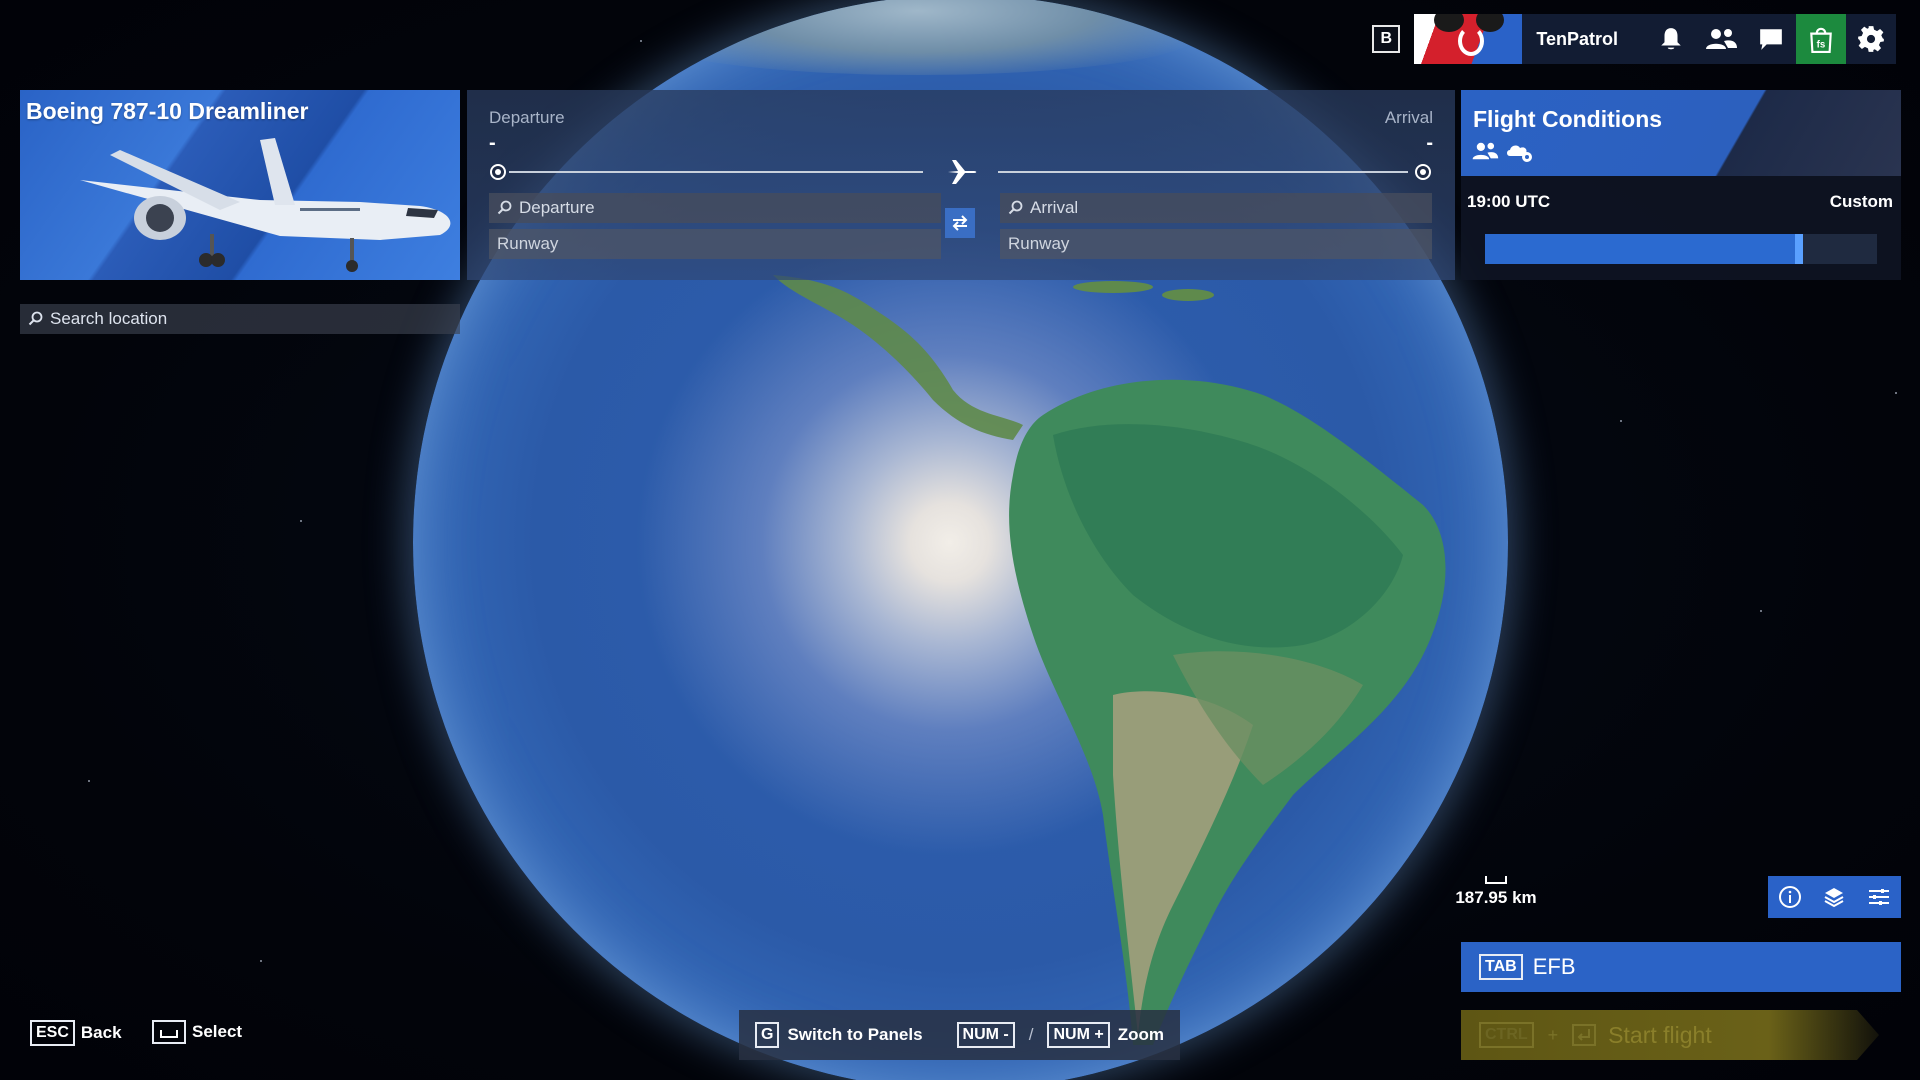 The width and height of the screenshot is (1920, 1080). I want to click on info-icon, so click(1790, 897).